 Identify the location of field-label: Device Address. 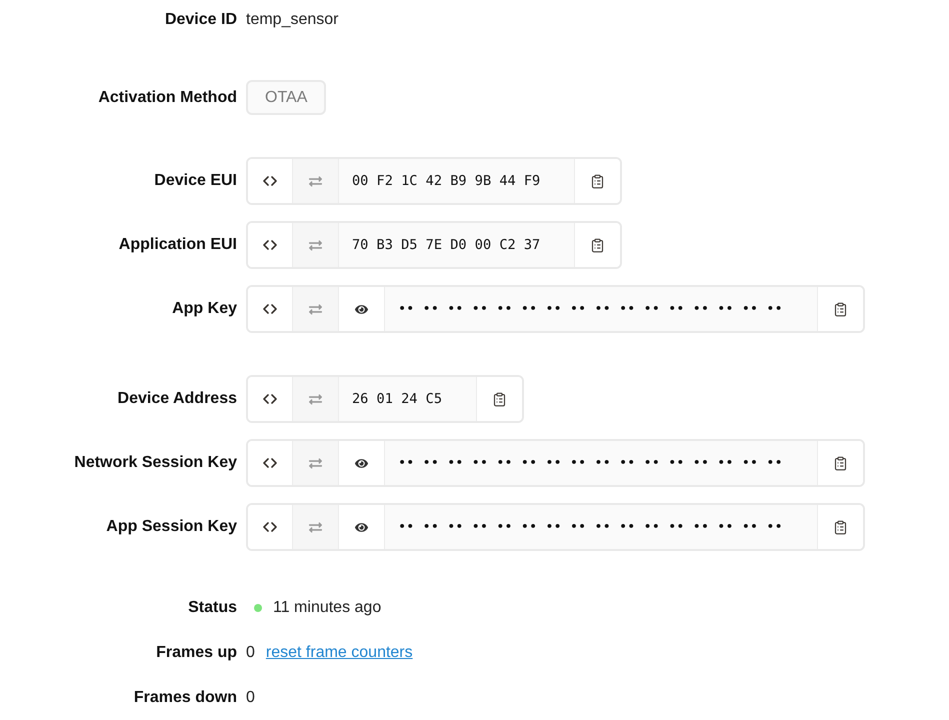
(177, 399).